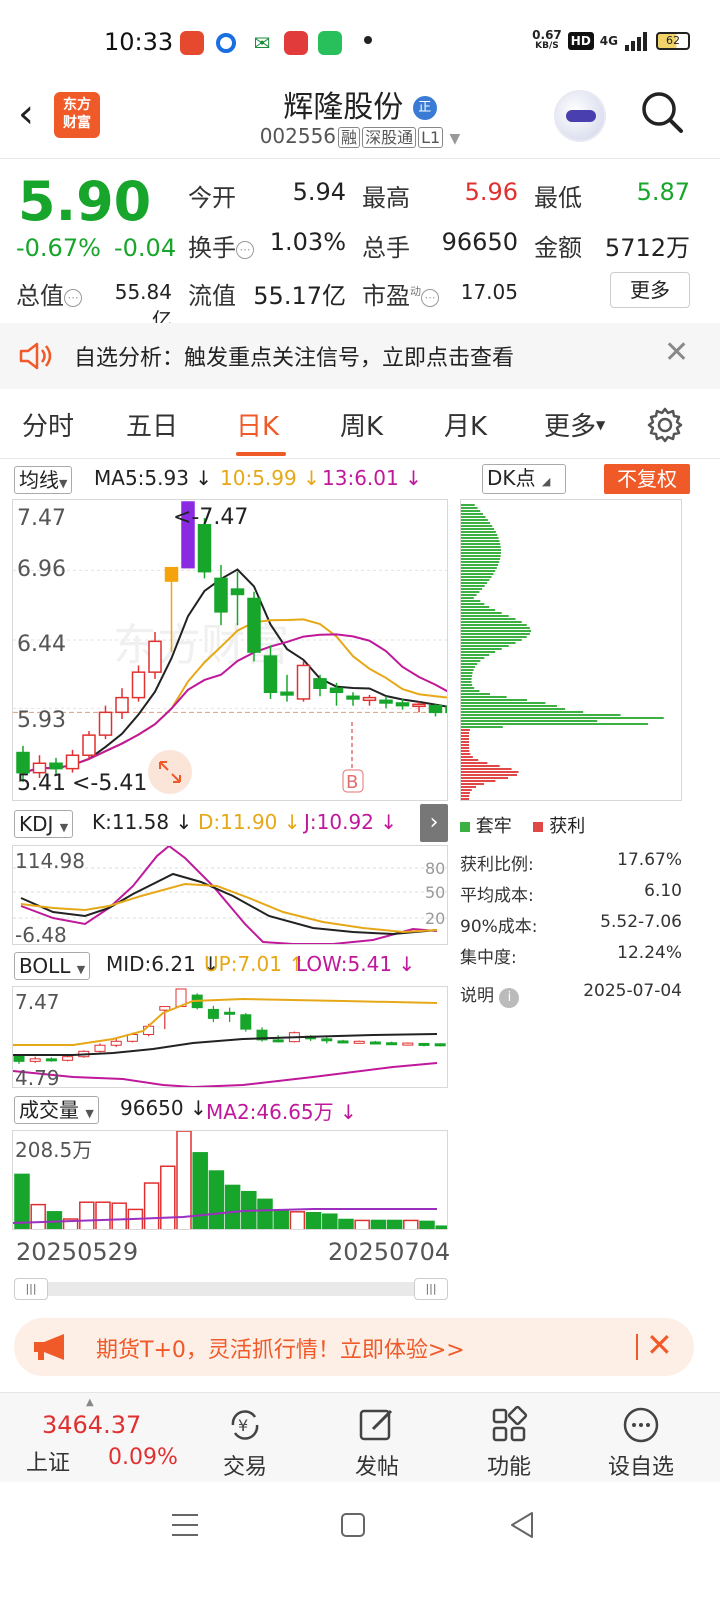  What do you see at coordinates (43, 480) in the screenshot?
I see `ma-selector: 均线▼` at bounding box center [43, 480].